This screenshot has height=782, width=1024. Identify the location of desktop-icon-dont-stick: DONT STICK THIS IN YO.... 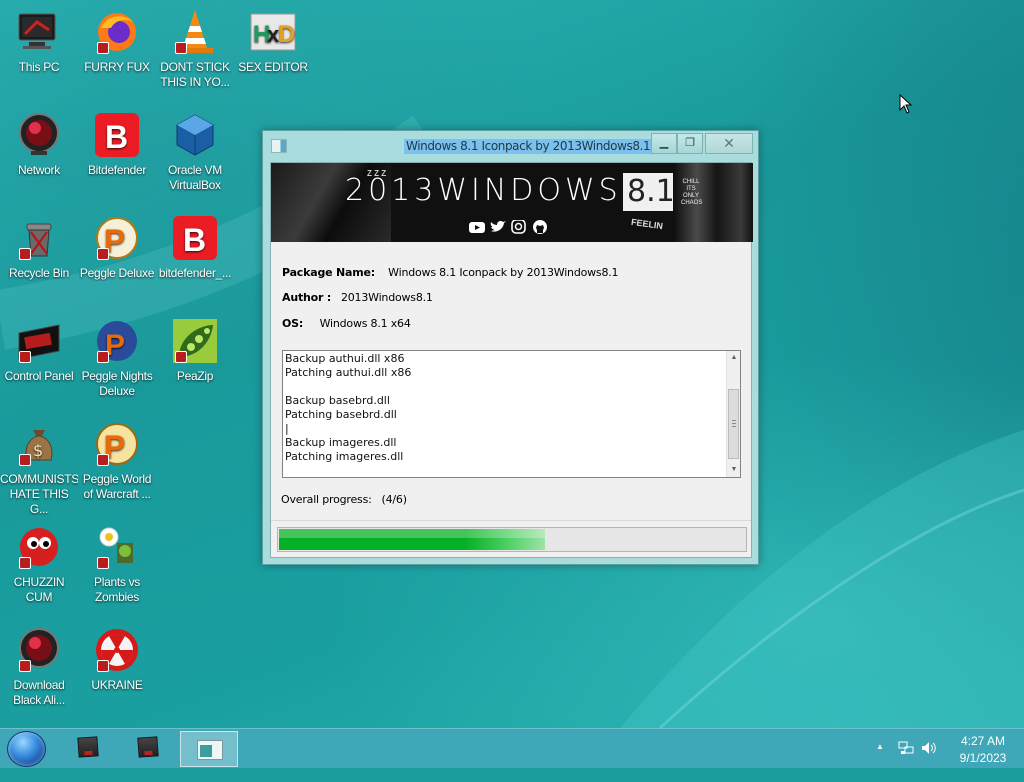
(195, 49).